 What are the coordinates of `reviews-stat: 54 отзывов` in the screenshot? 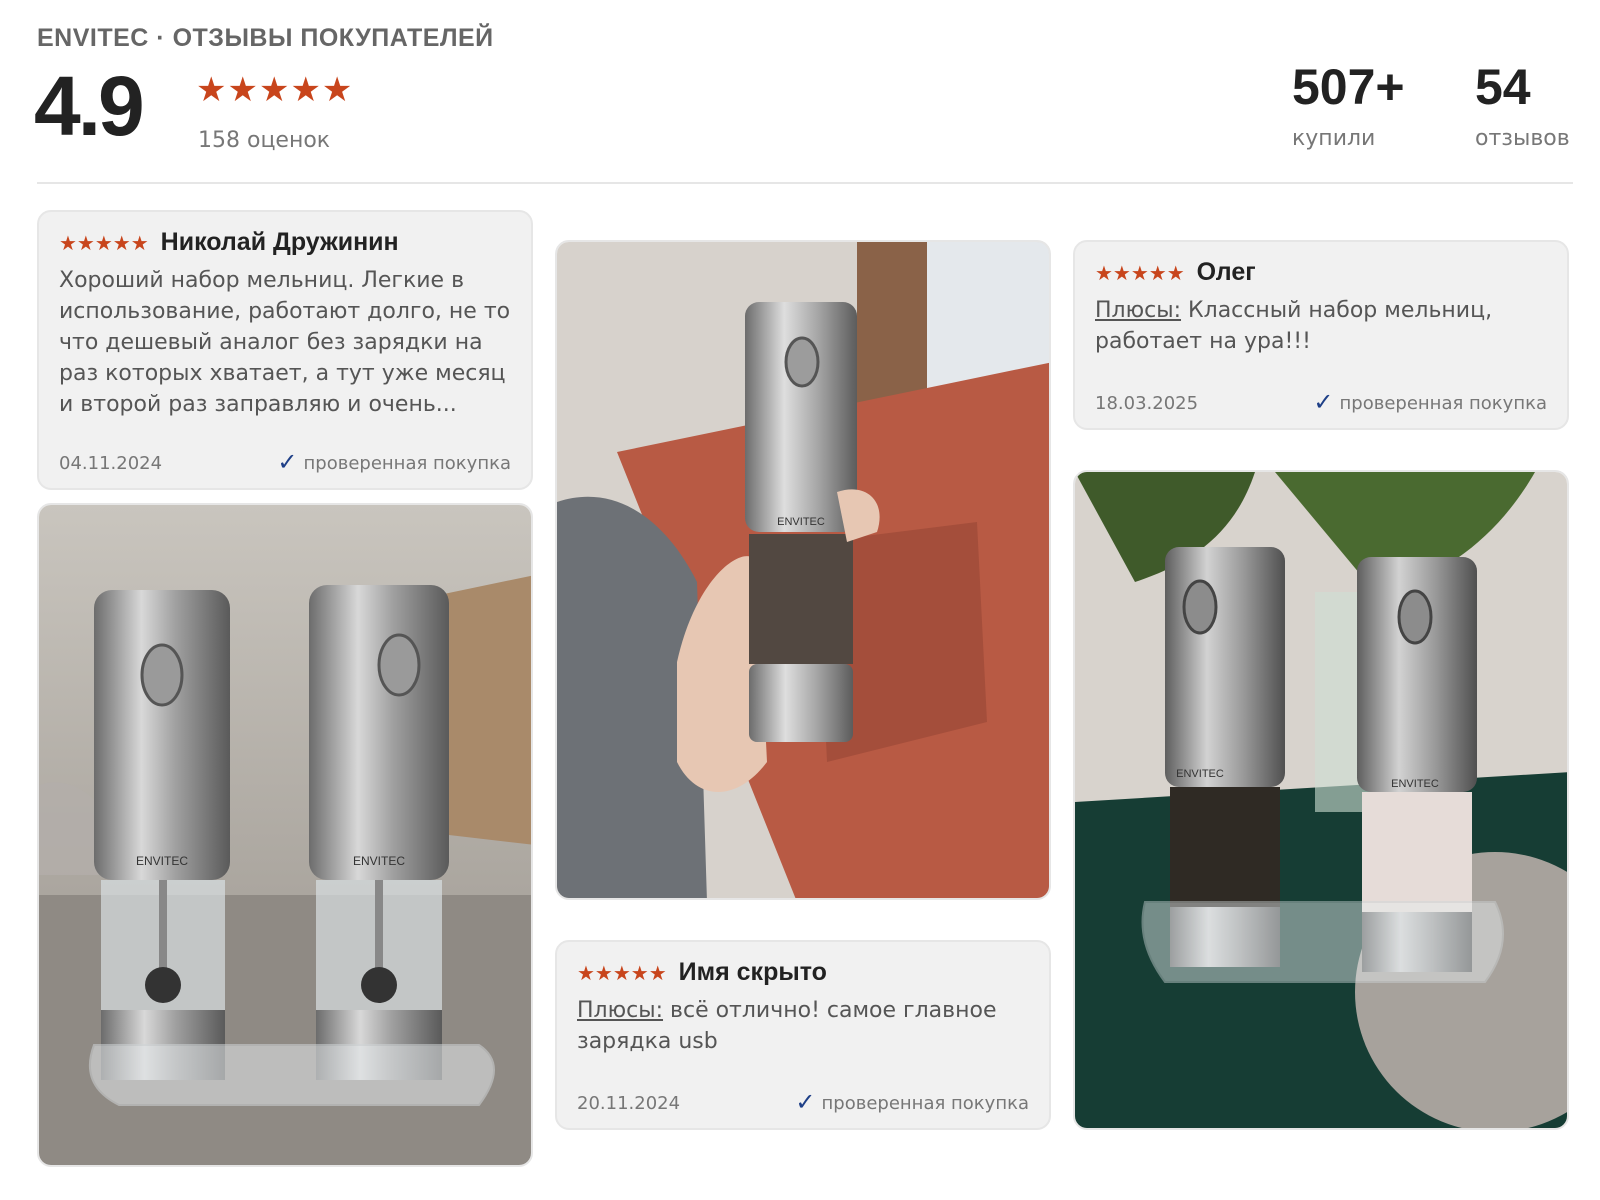 It's located at (1522, 106).